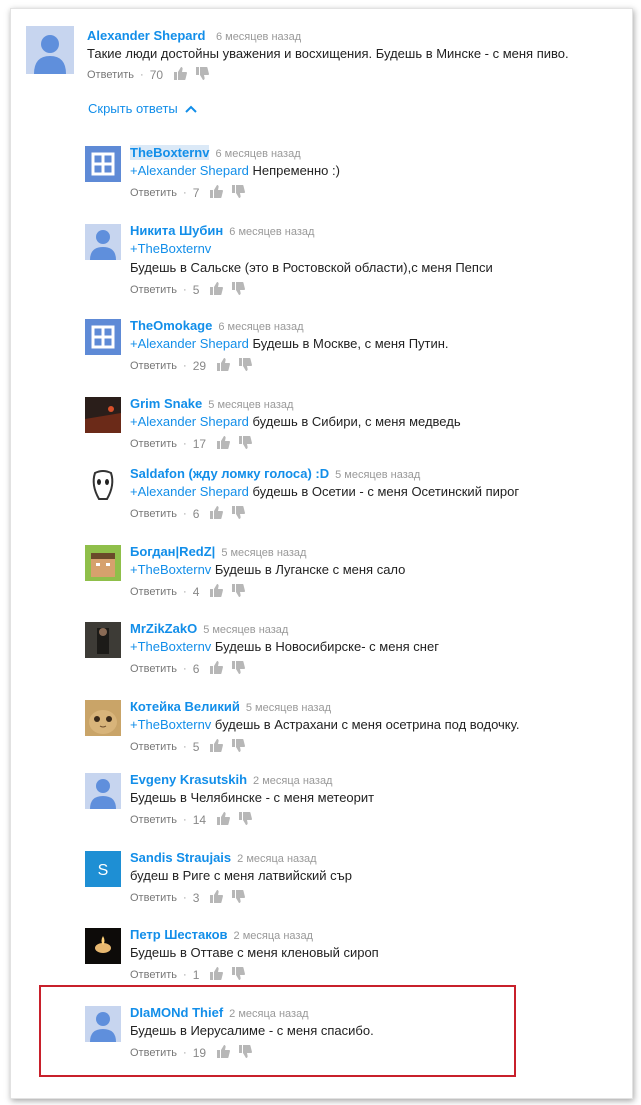  I want to click on comment-body: +Alexander Shepard Непременно :), so click(235, 170).